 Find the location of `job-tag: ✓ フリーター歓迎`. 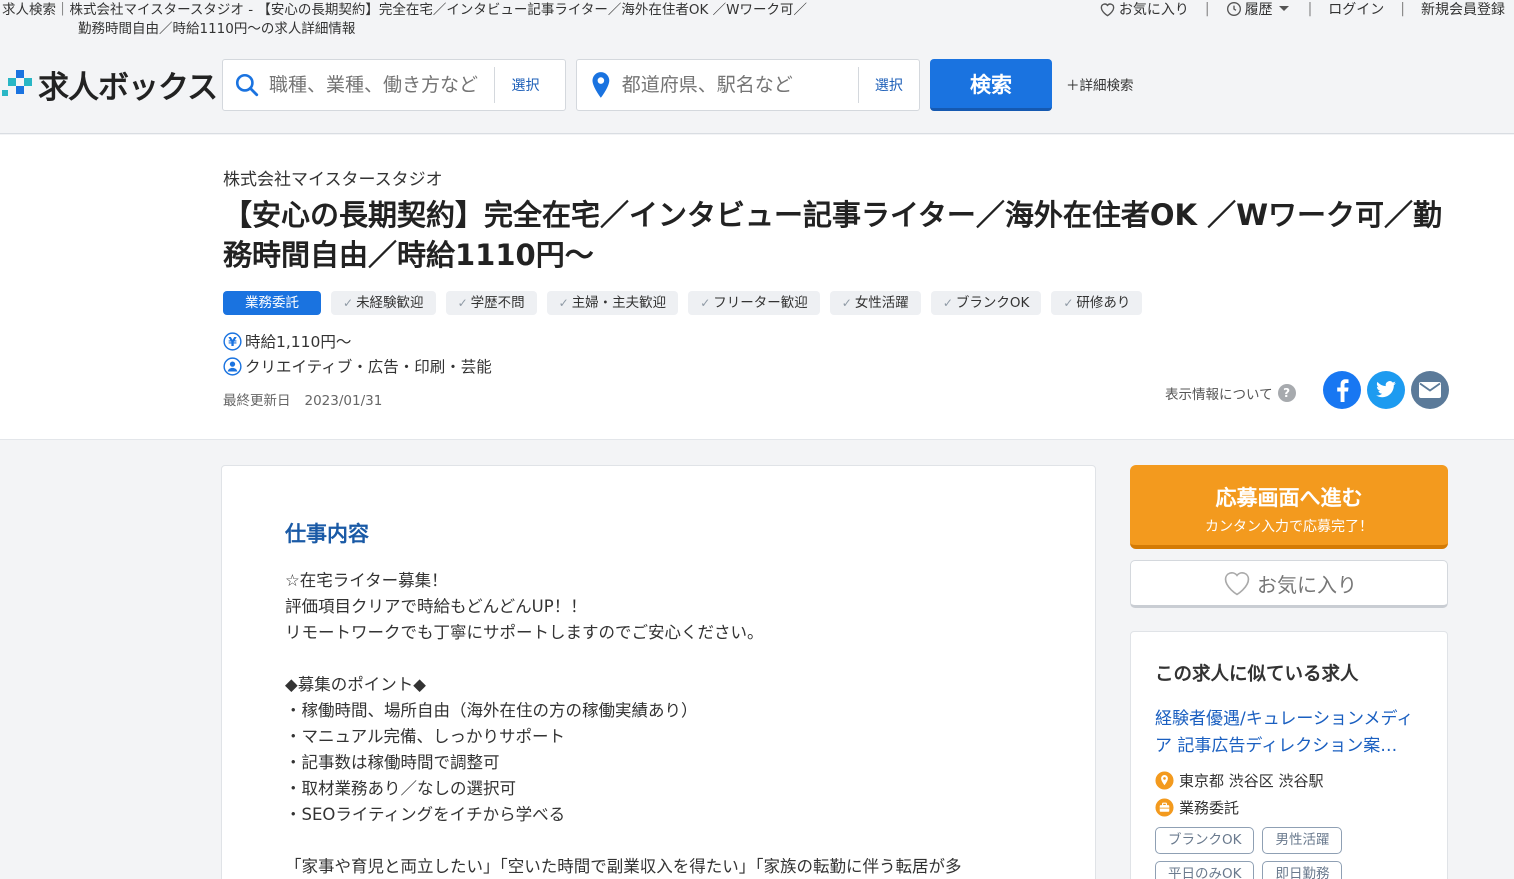

job-tag: ✓ フリーター歓迎 is located at coordinates (754, 303).